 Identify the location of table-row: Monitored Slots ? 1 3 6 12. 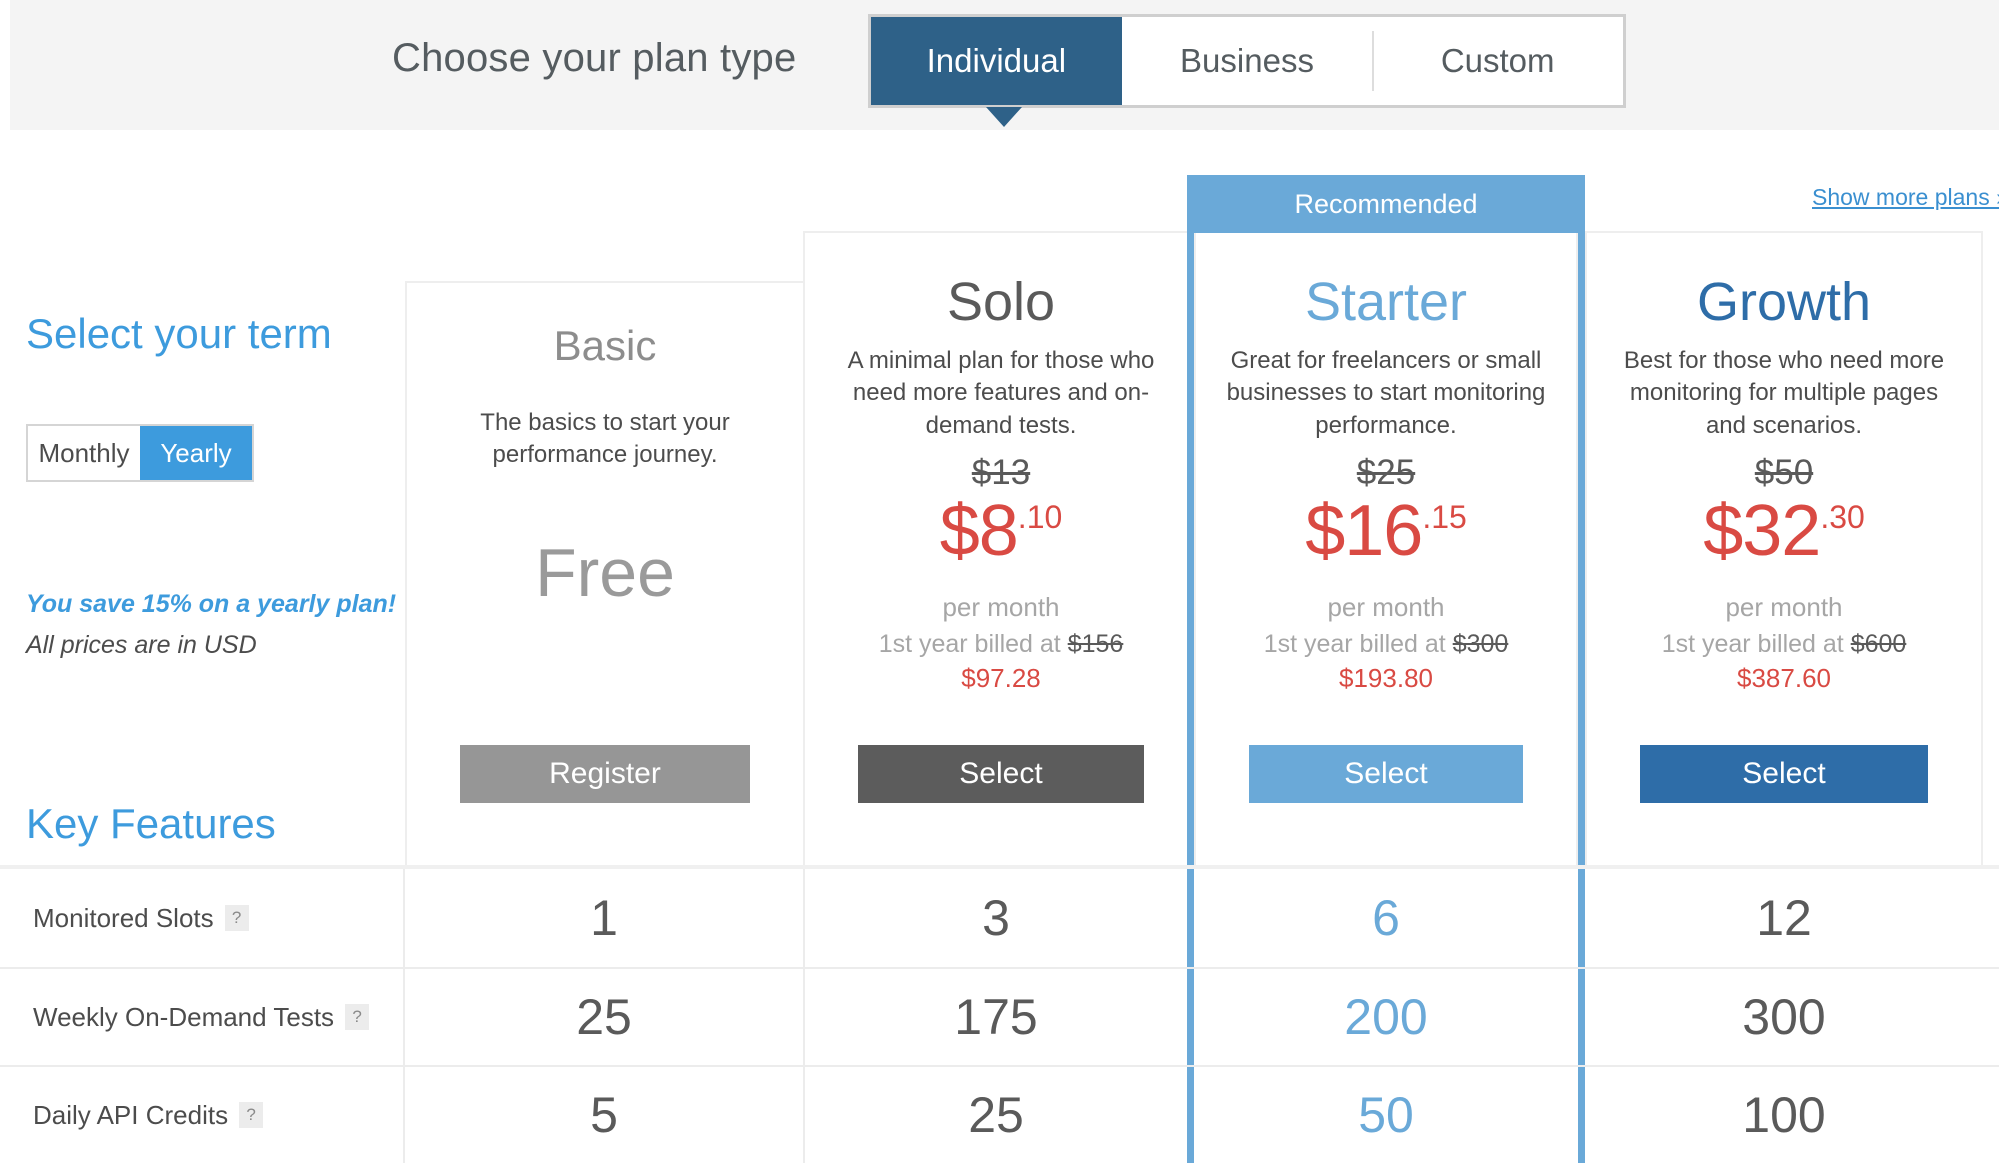
(999, 918).